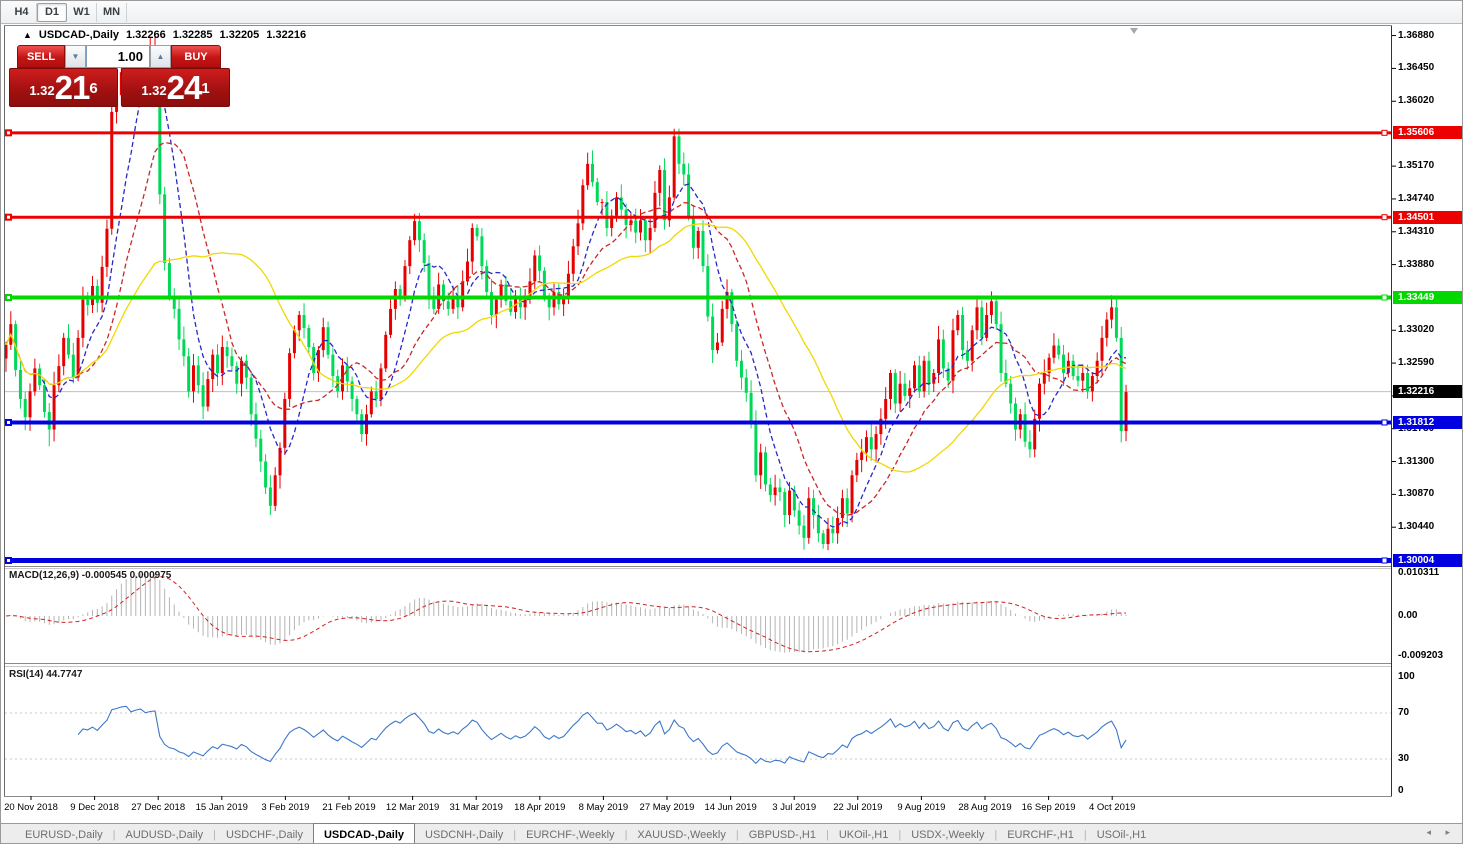 The height and width of the screenshot is (844, 1463). I want to click on price-tick-label: 1.33880, so click(1416, 264).